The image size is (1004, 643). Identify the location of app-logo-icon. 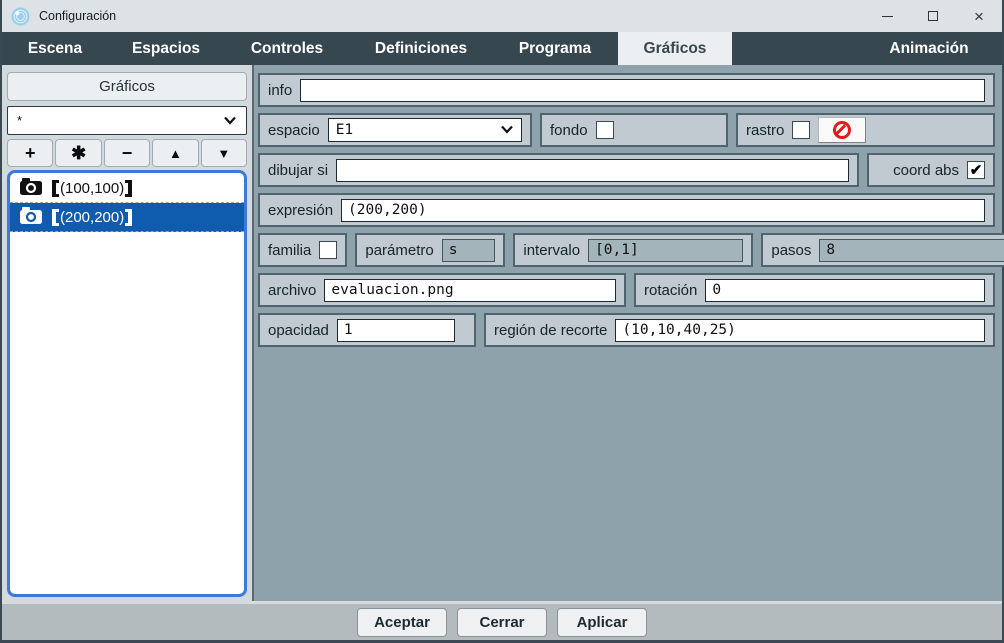
(20, 16).